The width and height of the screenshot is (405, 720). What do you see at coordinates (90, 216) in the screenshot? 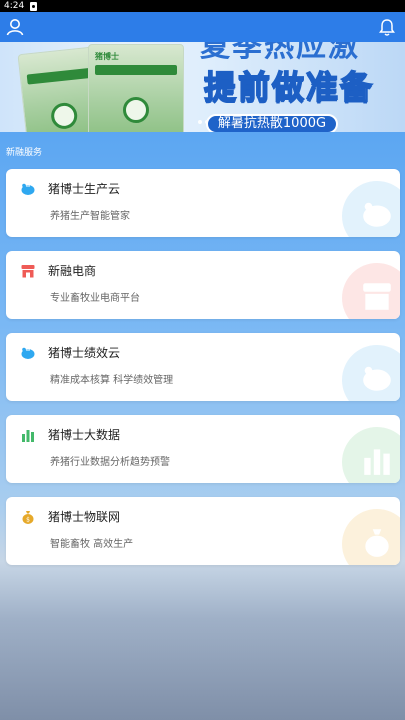
I see `service-subtitle: 养猪生产智能管家` at bounding box center [90, 216].